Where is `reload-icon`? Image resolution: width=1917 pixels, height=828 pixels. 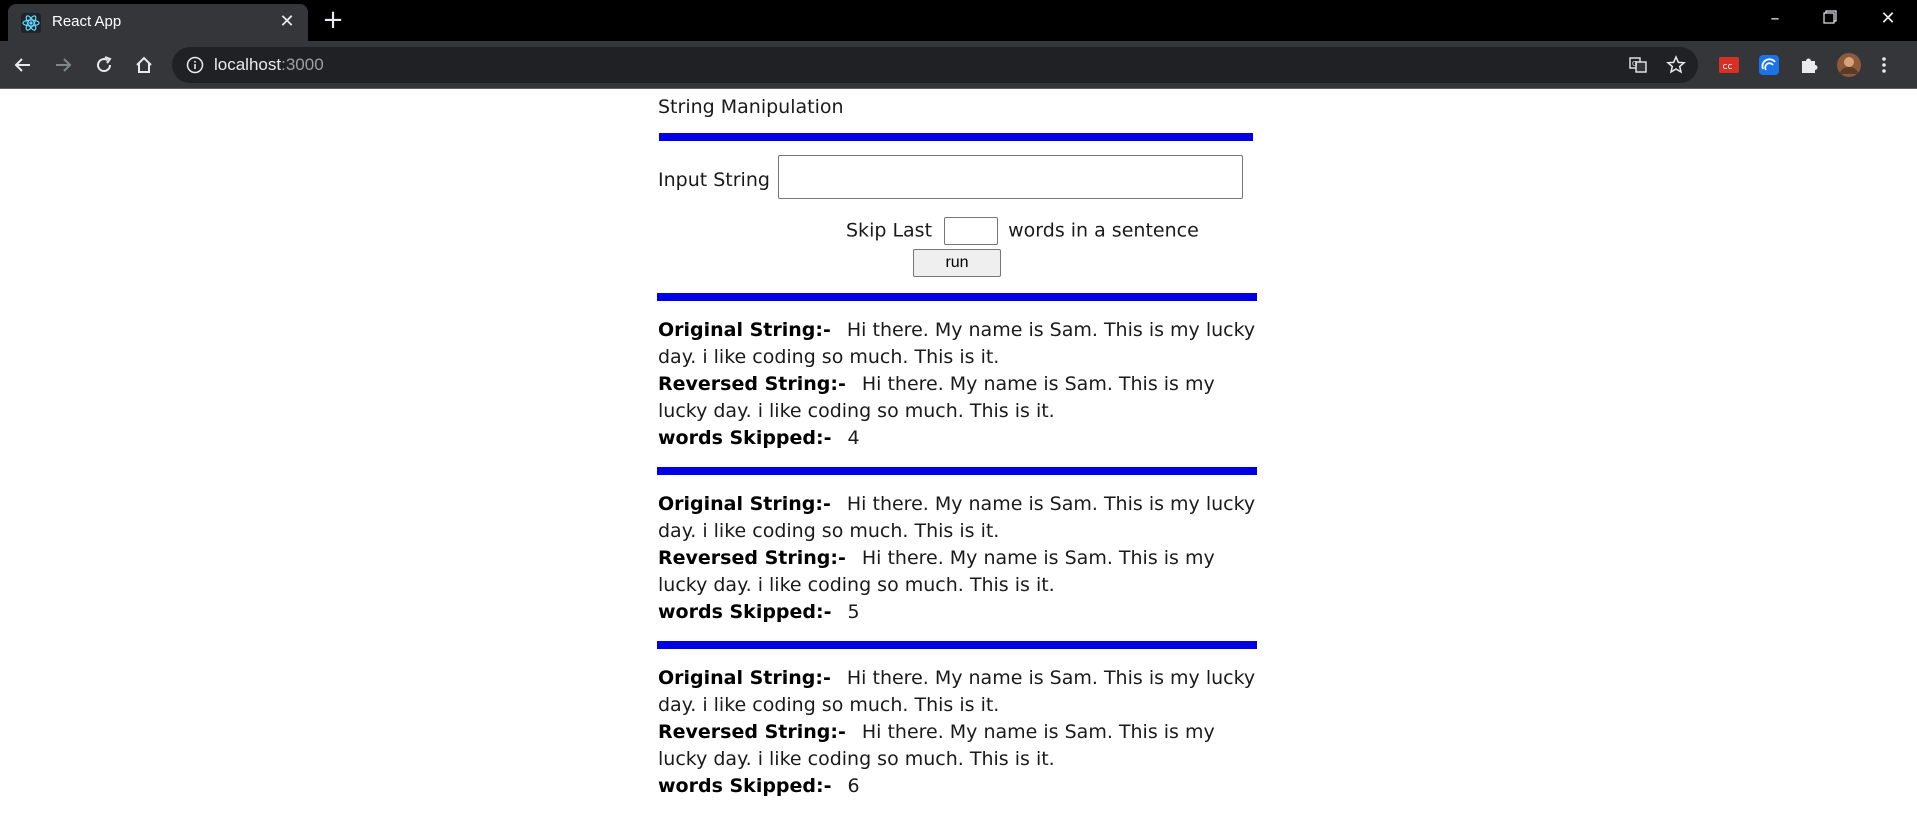 reload-icon is located at coordinates (104, 65).